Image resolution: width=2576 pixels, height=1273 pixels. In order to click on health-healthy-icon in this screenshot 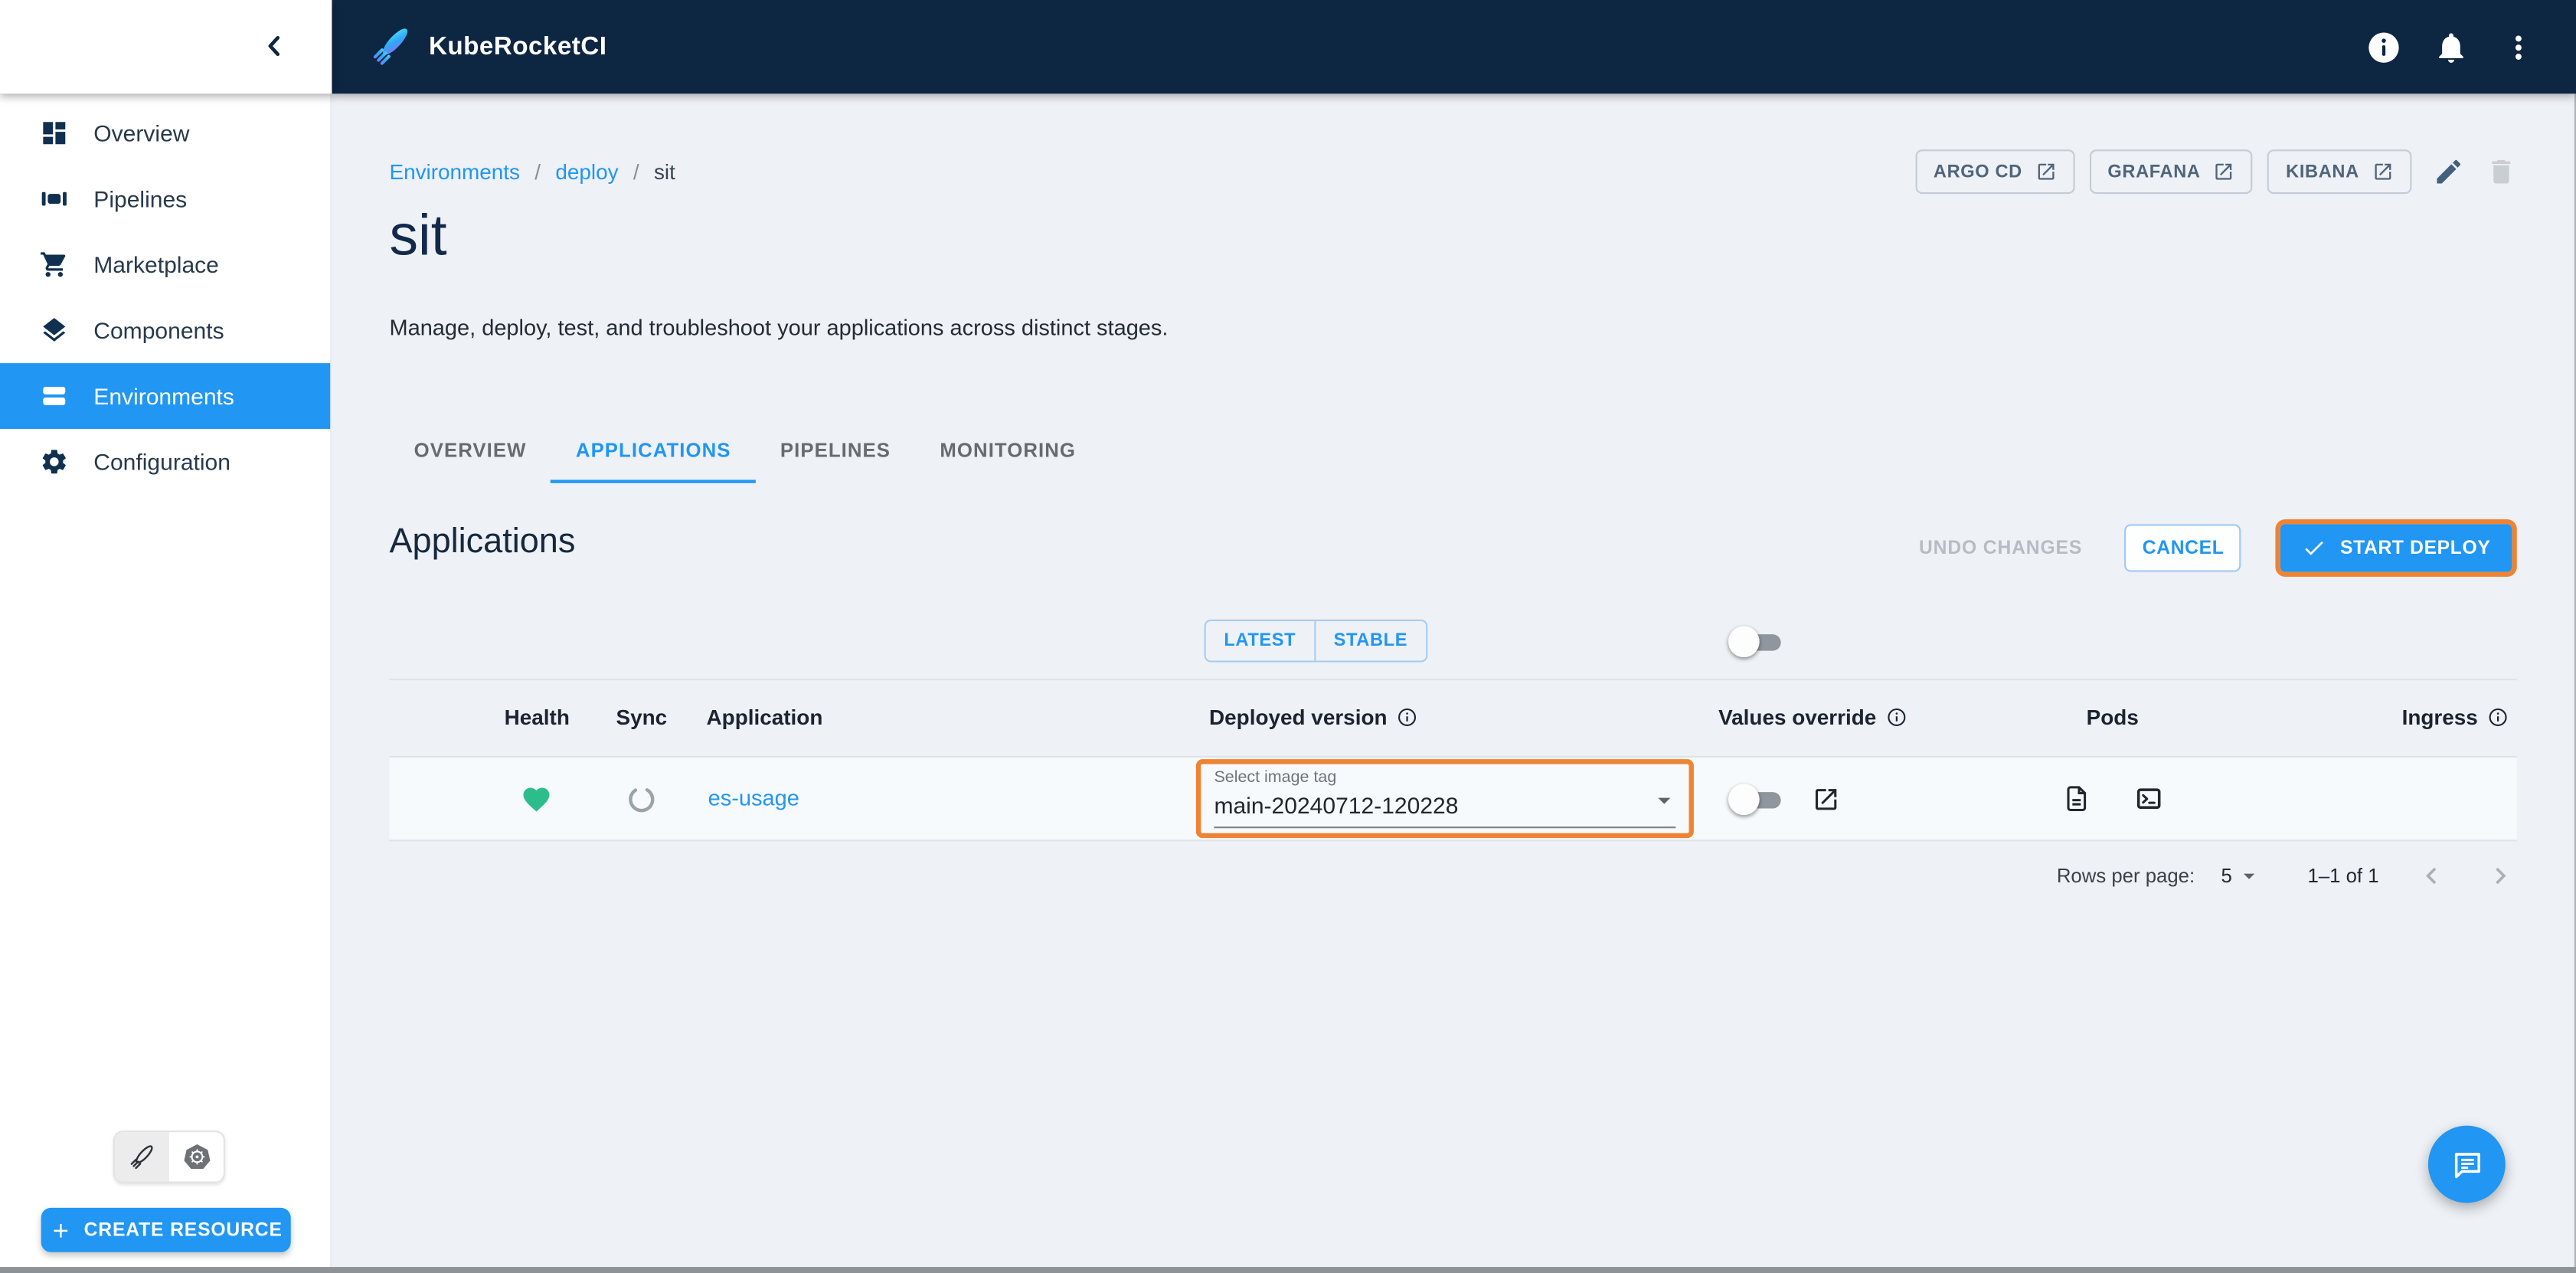, I will do `click(536, 799)`.